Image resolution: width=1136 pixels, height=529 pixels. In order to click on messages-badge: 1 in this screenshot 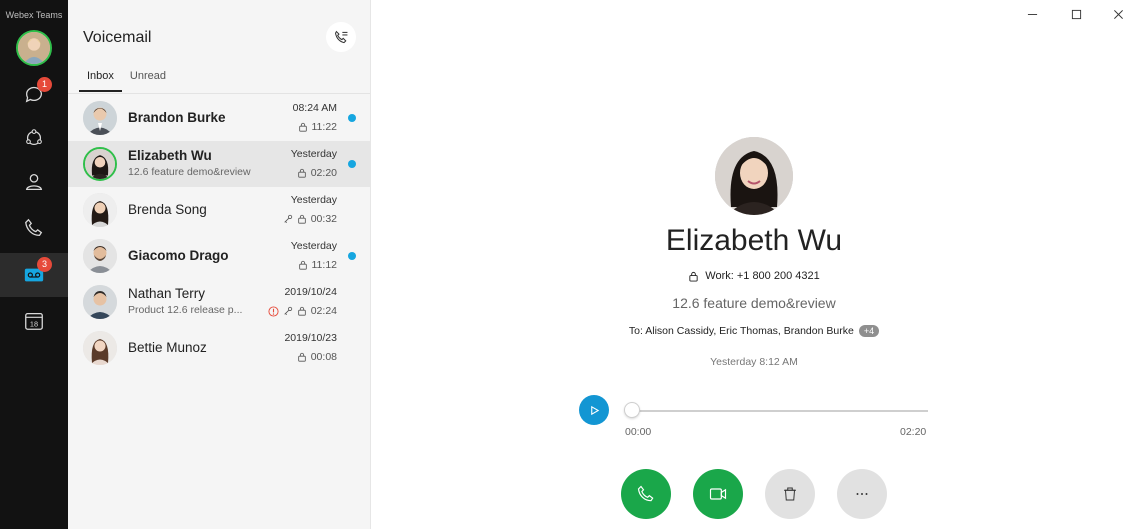, I will do `click(44, 84)`.